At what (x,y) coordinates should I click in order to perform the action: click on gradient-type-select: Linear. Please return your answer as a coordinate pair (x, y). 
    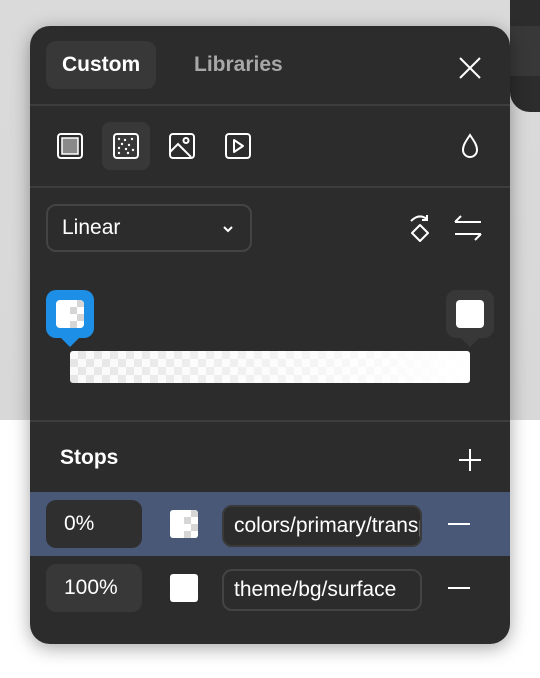
    Looking at the image, I should click on (149, 228).